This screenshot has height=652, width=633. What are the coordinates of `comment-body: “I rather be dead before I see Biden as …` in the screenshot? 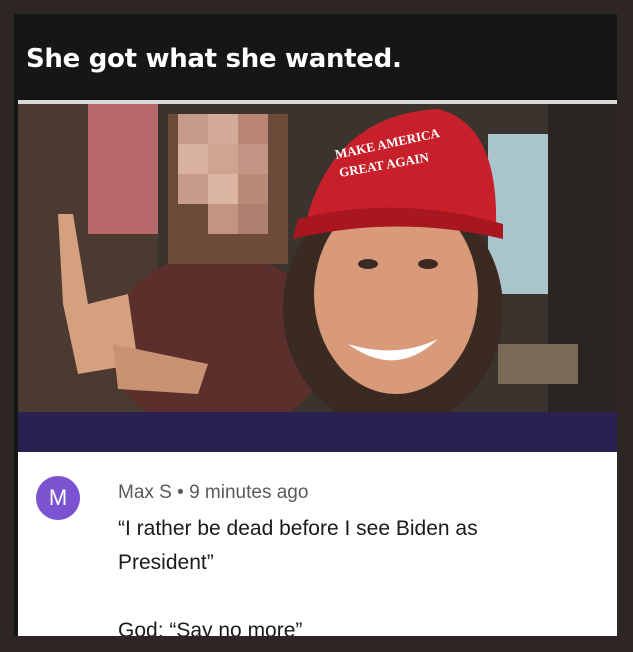 It's located at (353, 574).